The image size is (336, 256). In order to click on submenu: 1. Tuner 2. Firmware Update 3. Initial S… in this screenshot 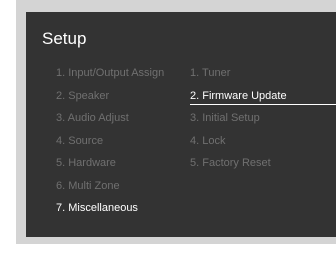, I will do `click(238, 122)`.